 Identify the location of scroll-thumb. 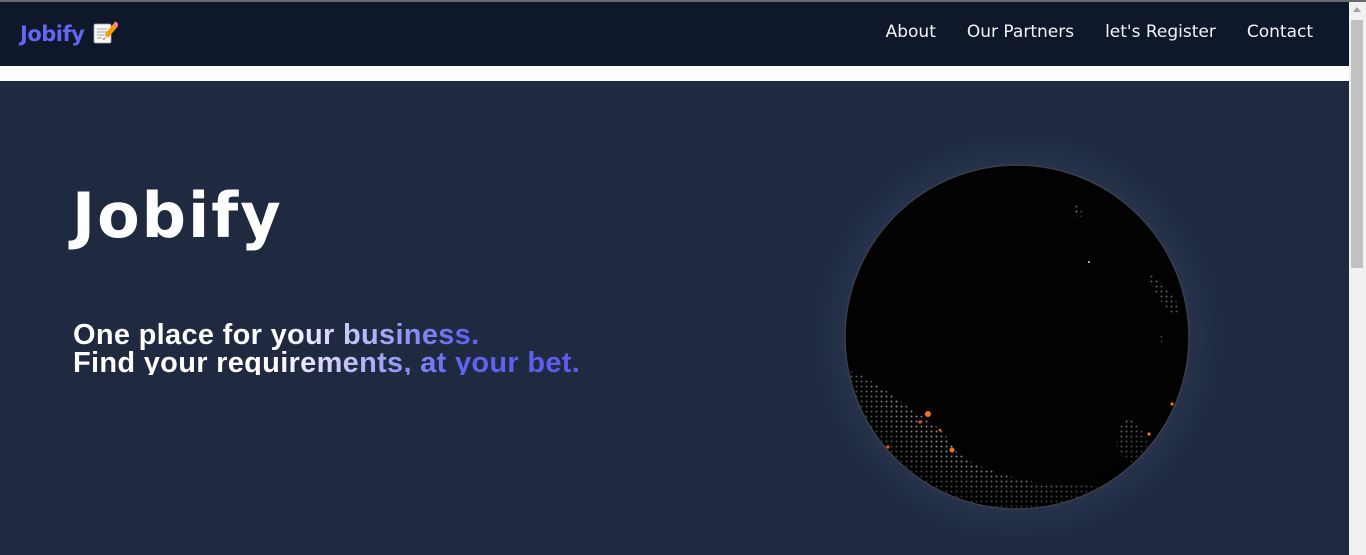
(1357, 144).